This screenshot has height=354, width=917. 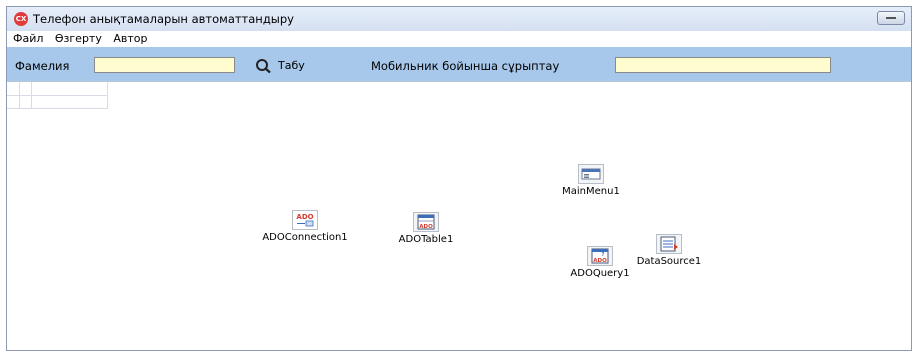 What do you see at coordinates (459, 39) in the screenshot?
I see `menu-bar: Файл Өзгерту Автор` at bounding box center [459, 39].